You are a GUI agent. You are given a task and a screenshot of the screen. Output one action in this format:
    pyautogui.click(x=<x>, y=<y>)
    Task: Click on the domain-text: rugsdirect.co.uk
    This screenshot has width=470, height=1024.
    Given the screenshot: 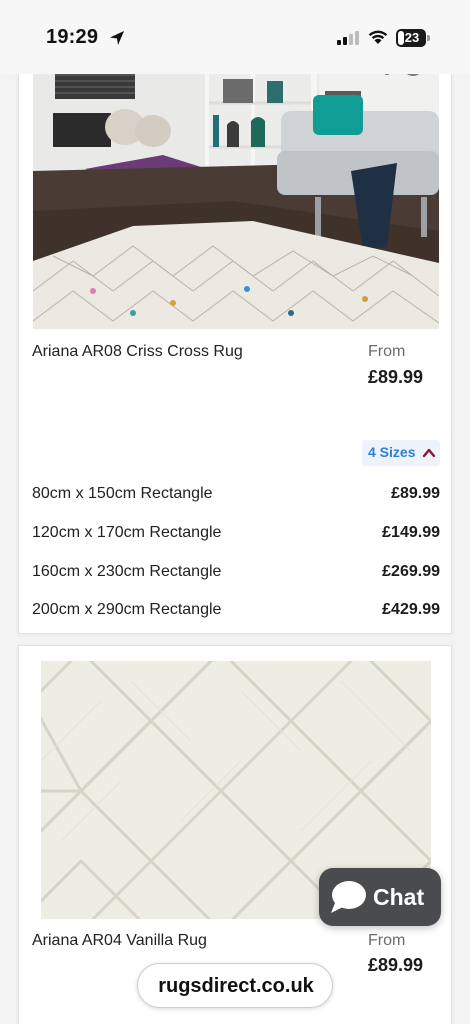 What is the action you would take?
    pyautogui.click(x=236, y=986)
    